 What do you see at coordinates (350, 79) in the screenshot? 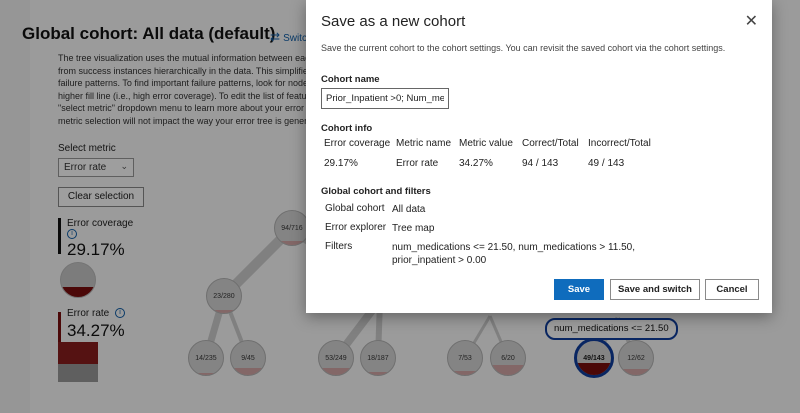
I see `cohort-name-label: Cohort name` at bounding box center [350, 79].